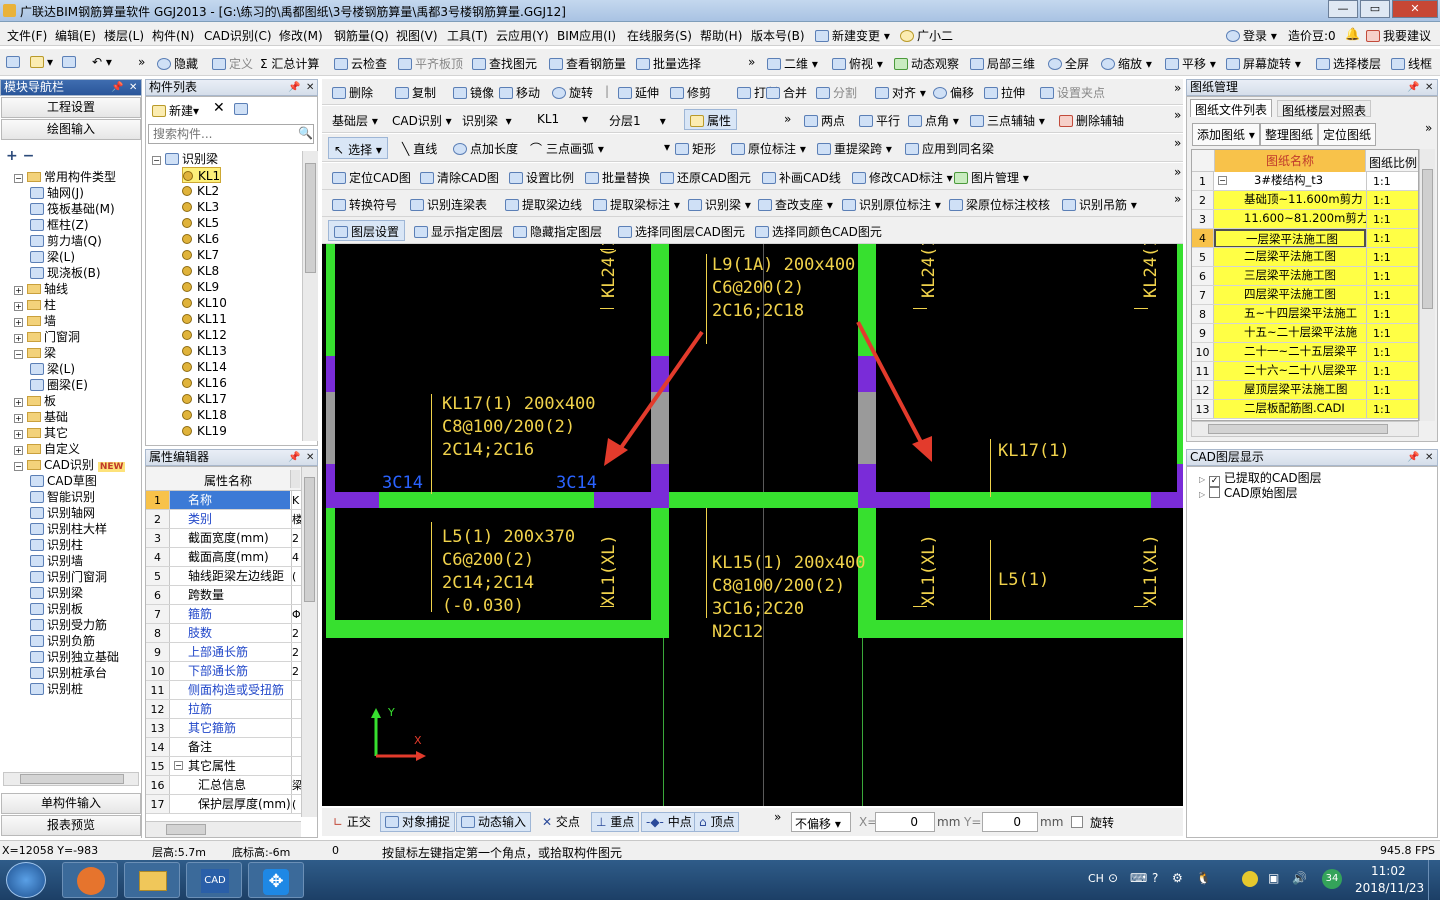 The image size is (1440, 900). What do you see at coordinates (177, 63) in the screenshot?
I see `hide-button: 隐藏` at bounding box center [177, 63].